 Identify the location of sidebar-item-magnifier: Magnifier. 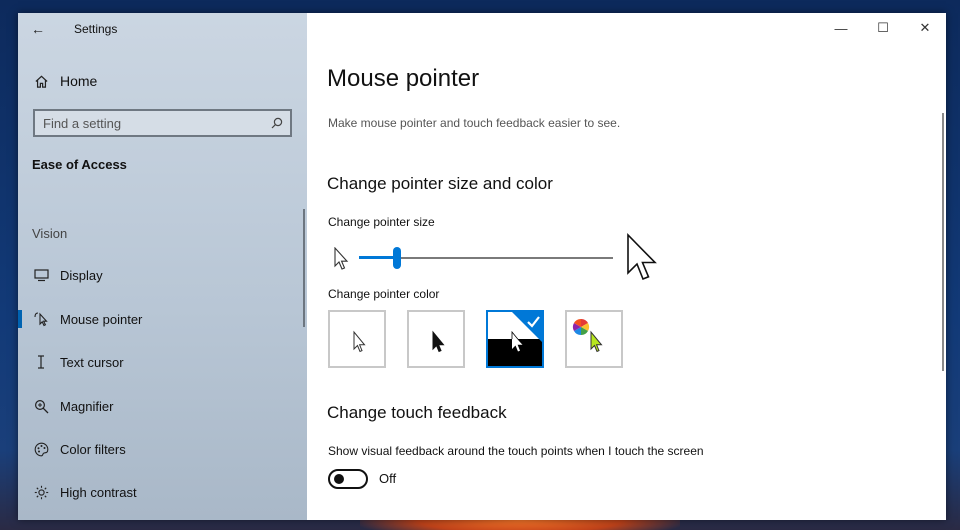
(160, 406).